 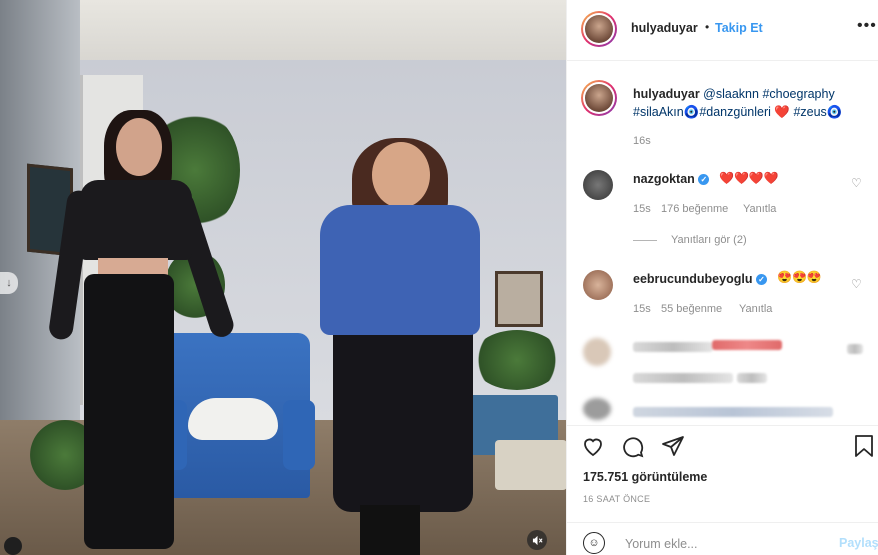 What do you see at coordinates (731, 94) in the screenshot?
I see `caption-mention: @slaaknn` at bounding box center [731, 94].